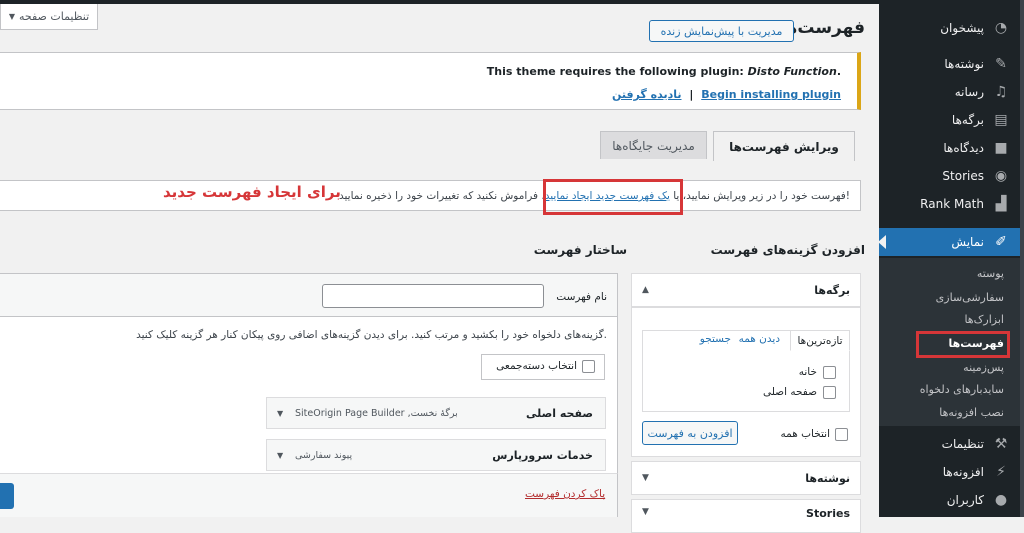 This screenshot has width=1024, height=533. What do you see at coordinates (439, 2) in the screenshot?
I see `admin-bar` at bounding box center [439, 2].